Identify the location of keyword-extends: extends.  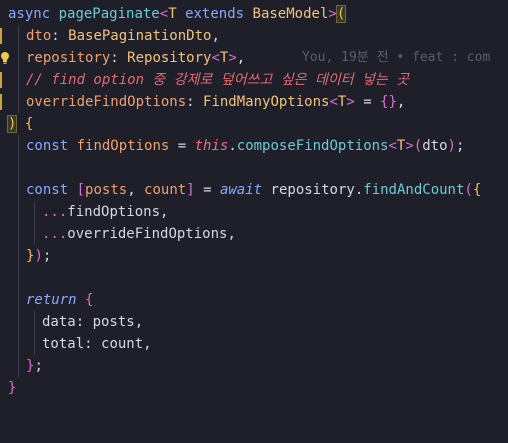
(215, 14).